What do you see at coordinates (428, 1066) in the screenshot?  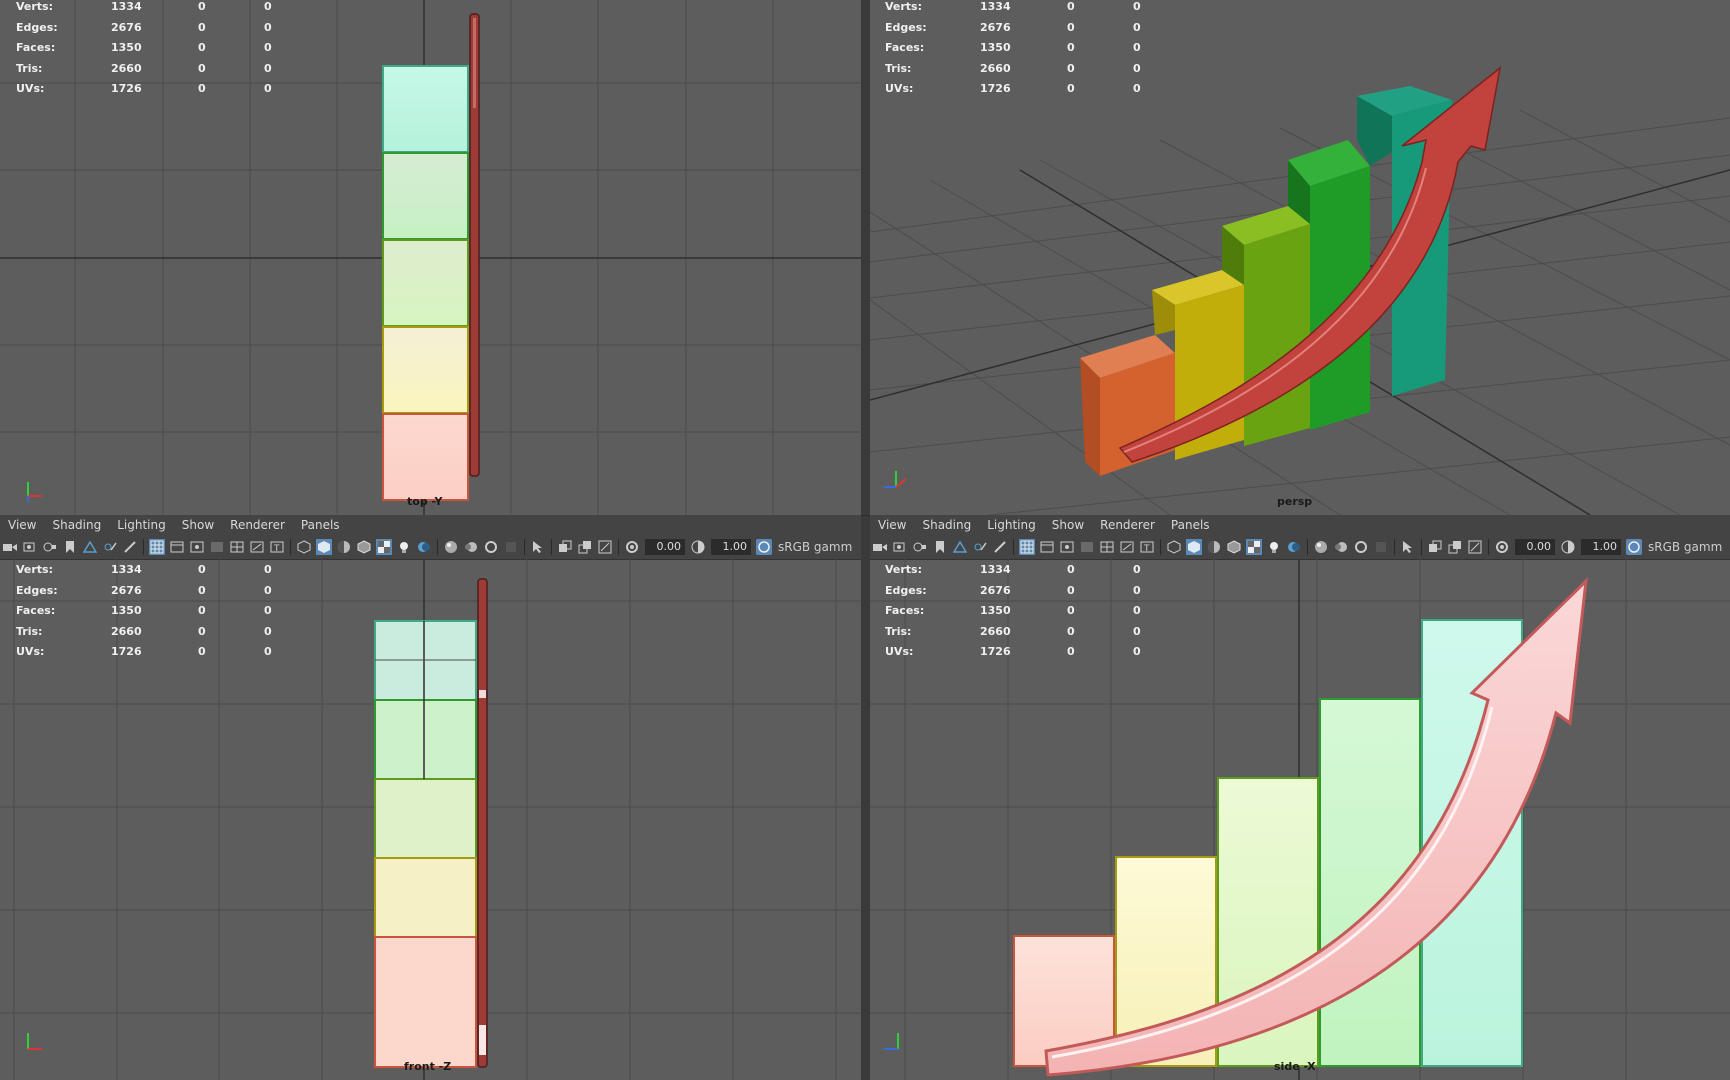 I see `camera-label: front -Z` at bounding box center [428, 1066].